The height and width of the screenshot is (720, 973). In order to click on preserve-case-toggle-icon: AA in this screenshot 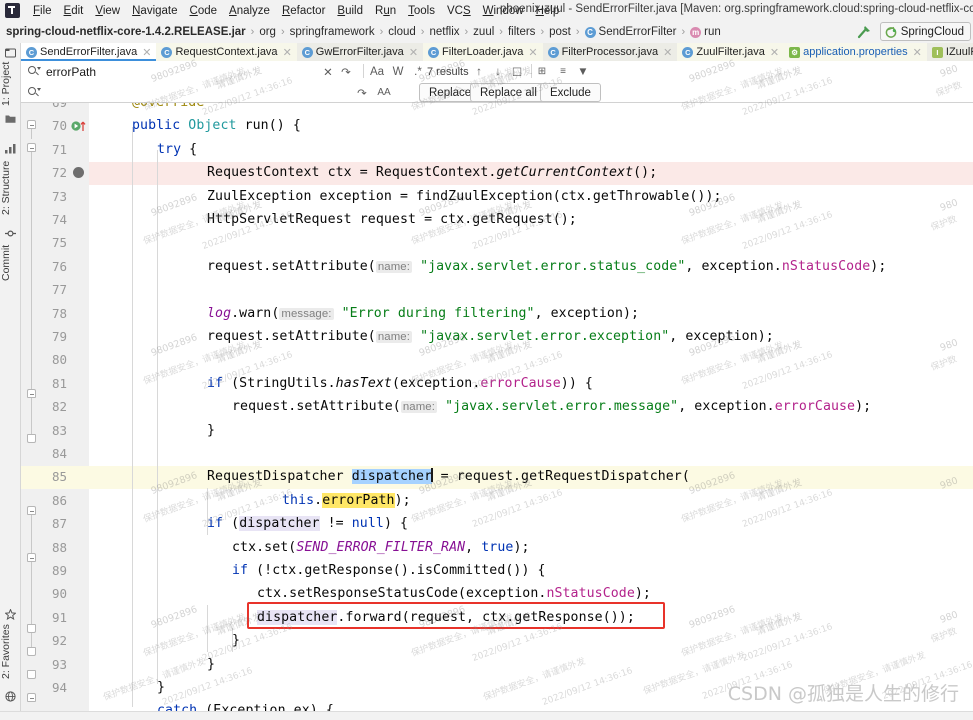, I will do `click(384, 92)`.